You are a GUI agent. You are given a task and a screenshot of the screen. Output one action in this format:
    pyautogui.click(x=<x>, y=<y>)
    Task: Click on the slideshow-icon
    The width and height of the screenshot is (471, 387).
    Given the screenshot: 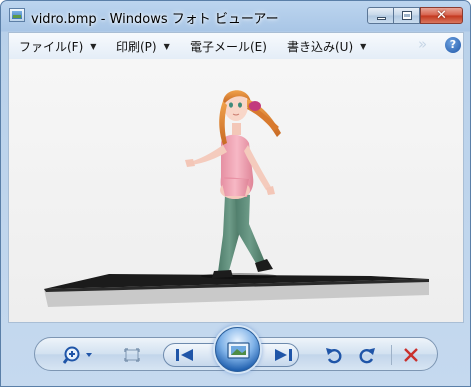 What is the action you would take?
    pyautogui.click(x=238, y=350)
    